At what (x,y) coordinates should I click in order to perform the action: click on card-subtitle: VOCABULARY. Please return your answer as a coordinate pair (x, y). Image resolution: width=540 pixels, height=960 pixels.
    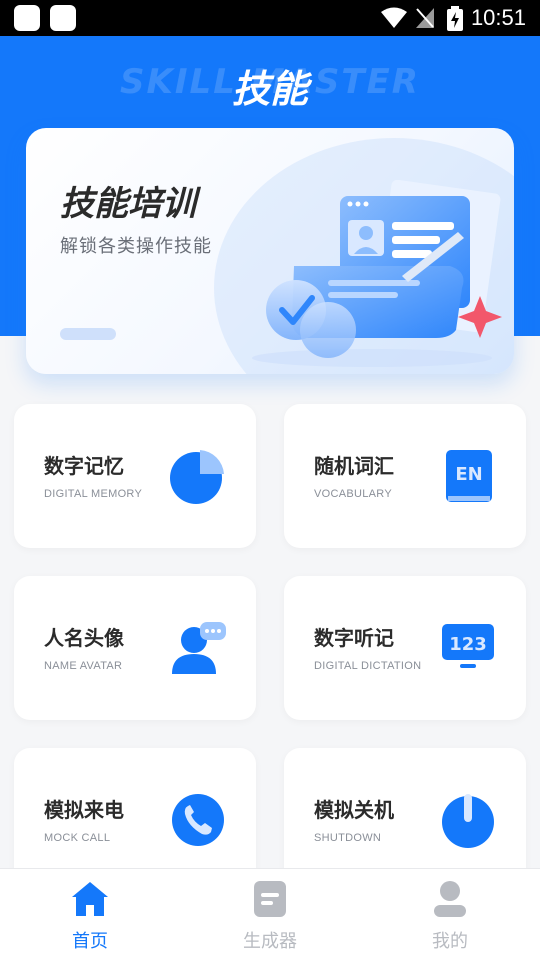
    Looking at the image, I should click on (353, 494).